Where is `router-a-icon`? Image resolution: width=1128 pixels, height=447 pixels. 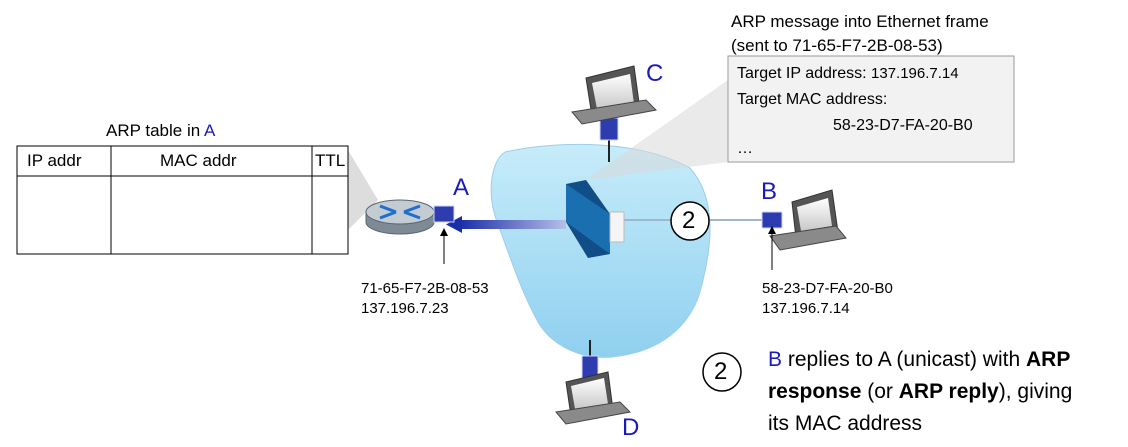 router-a-icon is located at coordinates (410, 217).